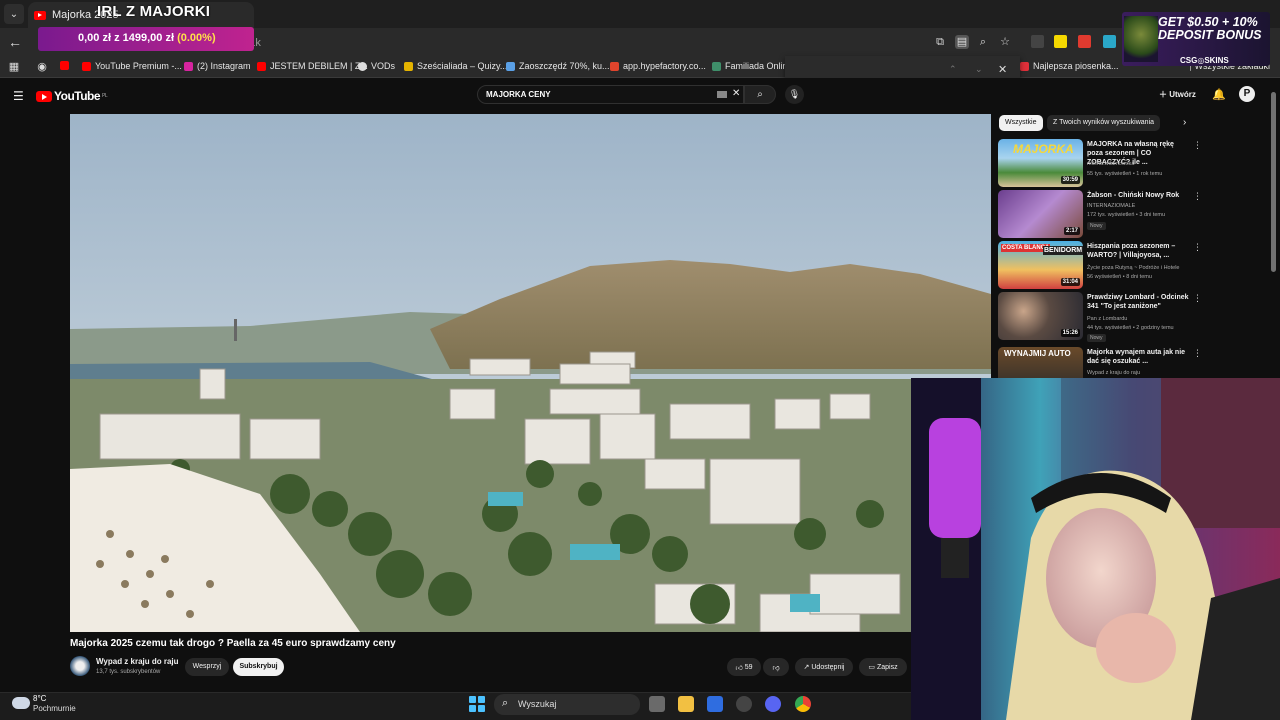  I want to click on subscribe-button: Subskrybuj, so click(258, 667).